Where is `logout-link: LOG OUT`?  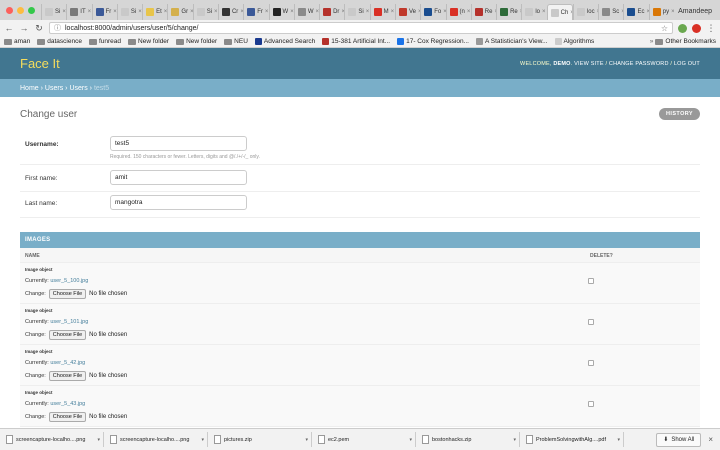 logout-link: LOG OUT is located at coordinates (687, 64).